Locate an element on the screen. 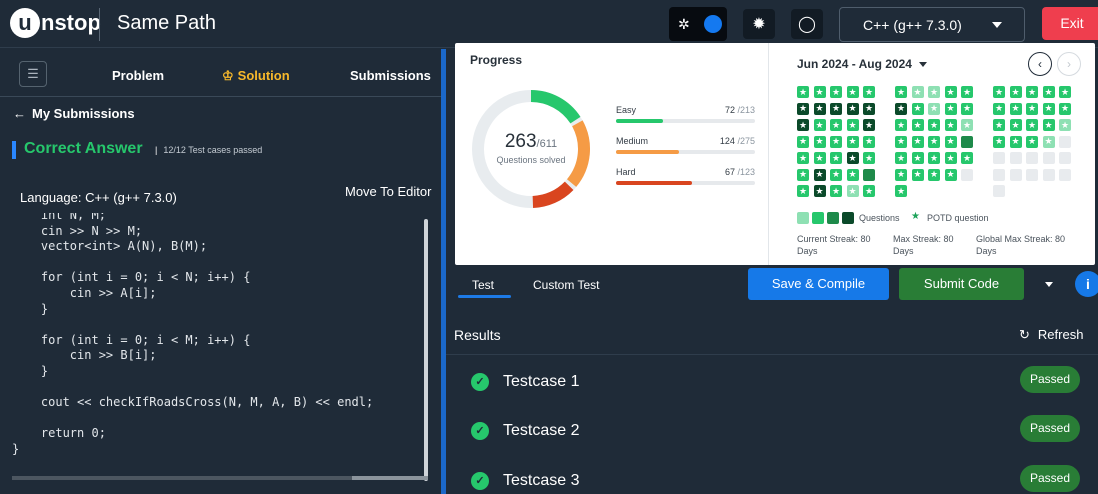  testcase-row: ✓ Testcase 3 Passed is located at coordinates (772, 475).